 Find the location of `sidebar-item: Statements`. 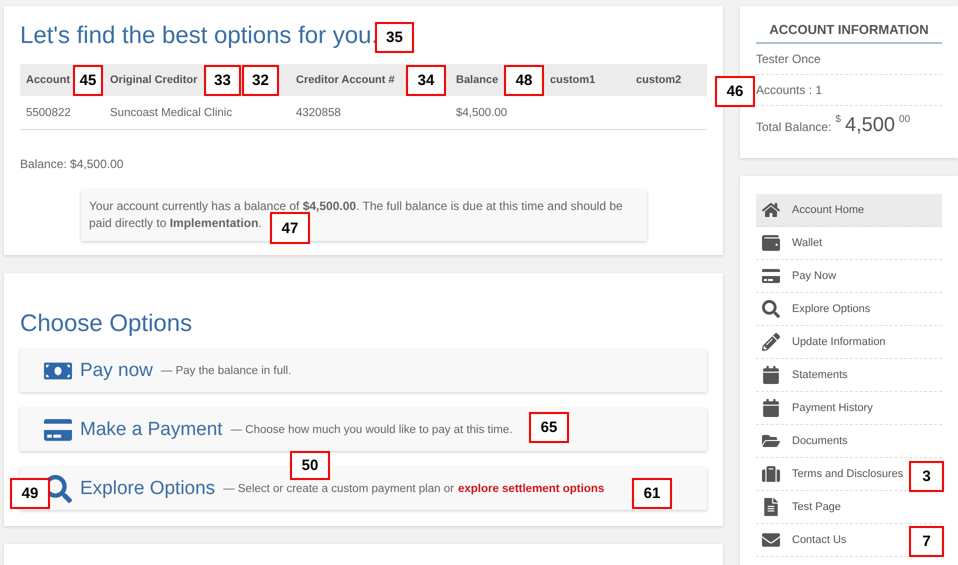

sidebar-item: Statements is located at coordinates (804, 375).